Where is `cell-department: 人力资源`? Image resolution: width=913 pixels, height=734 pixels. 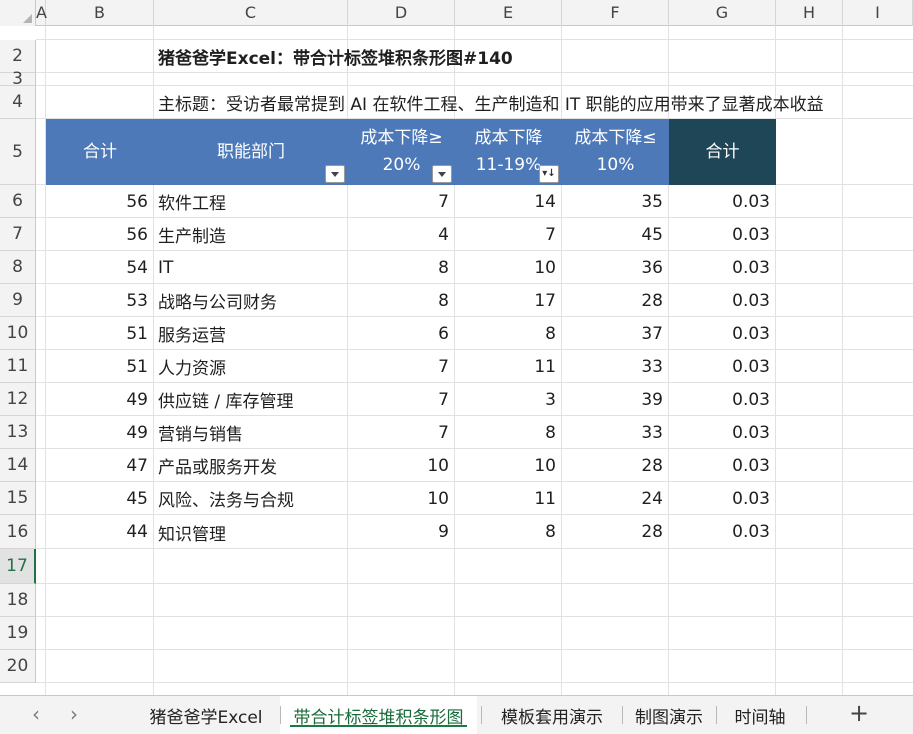
cell-department: 人力资源 is located at coordinates (251, 366).